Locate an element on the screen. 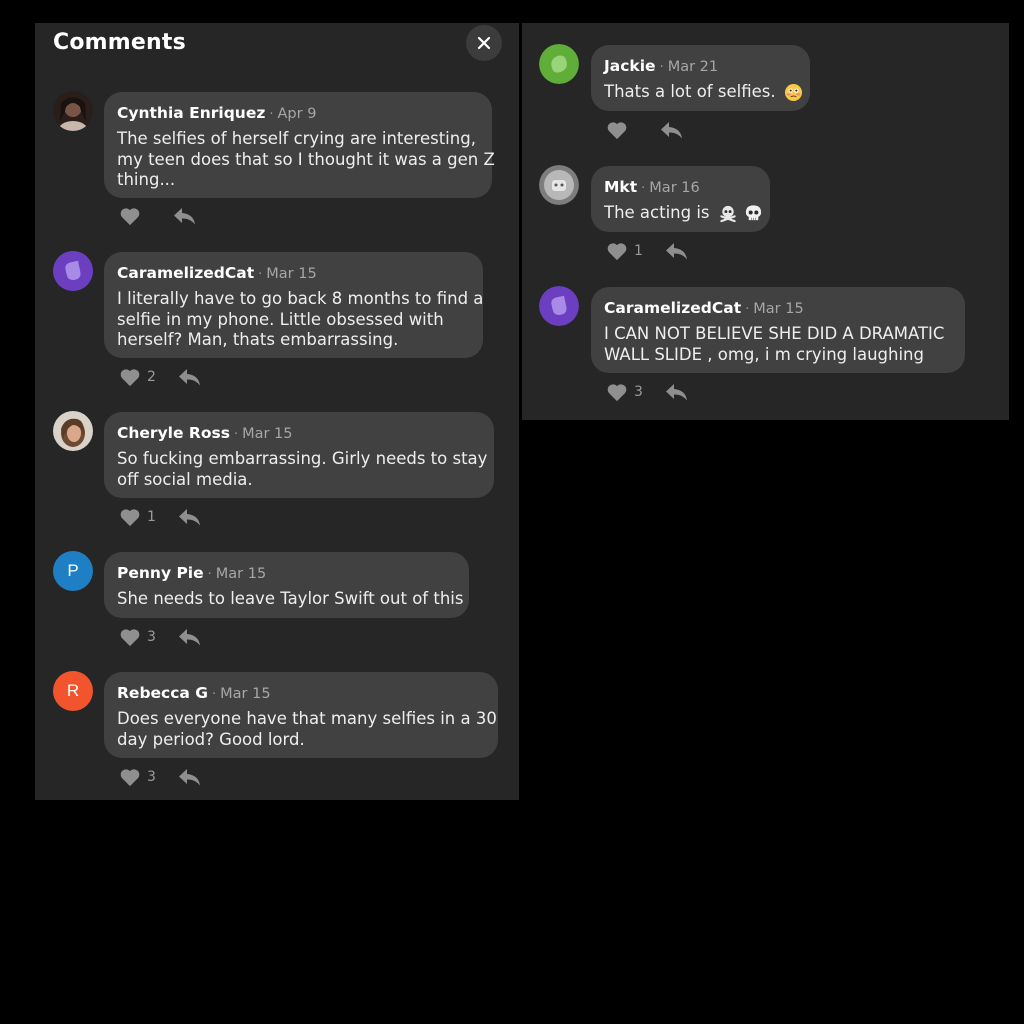  comment-bubble: Jackie · Mar 21 Thats a lot of selfies. is located at coordinates (700, 78).